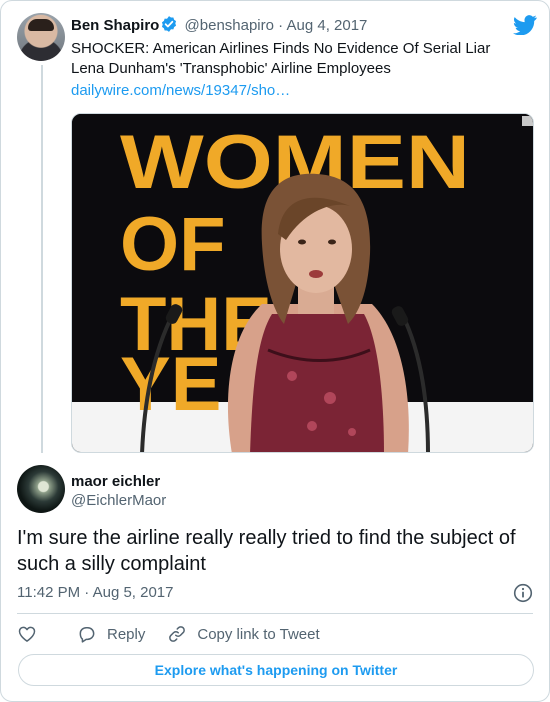  Describe the element at coordinates (126, 634) in the screenshot. I see `reply-label: Reply` at that location.